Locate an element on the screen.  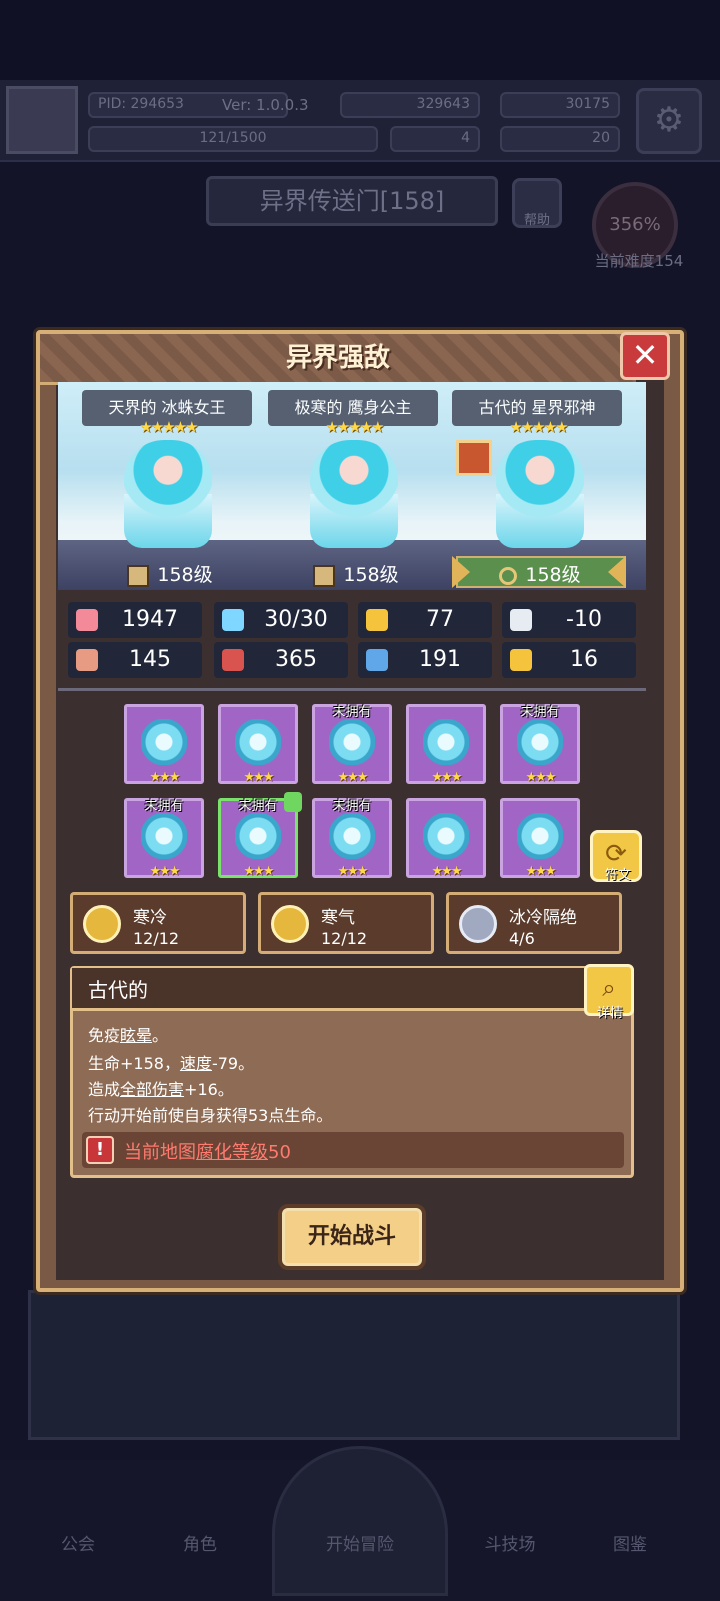
enemy-level-2: 158级 is located at coordinates (356, 573).